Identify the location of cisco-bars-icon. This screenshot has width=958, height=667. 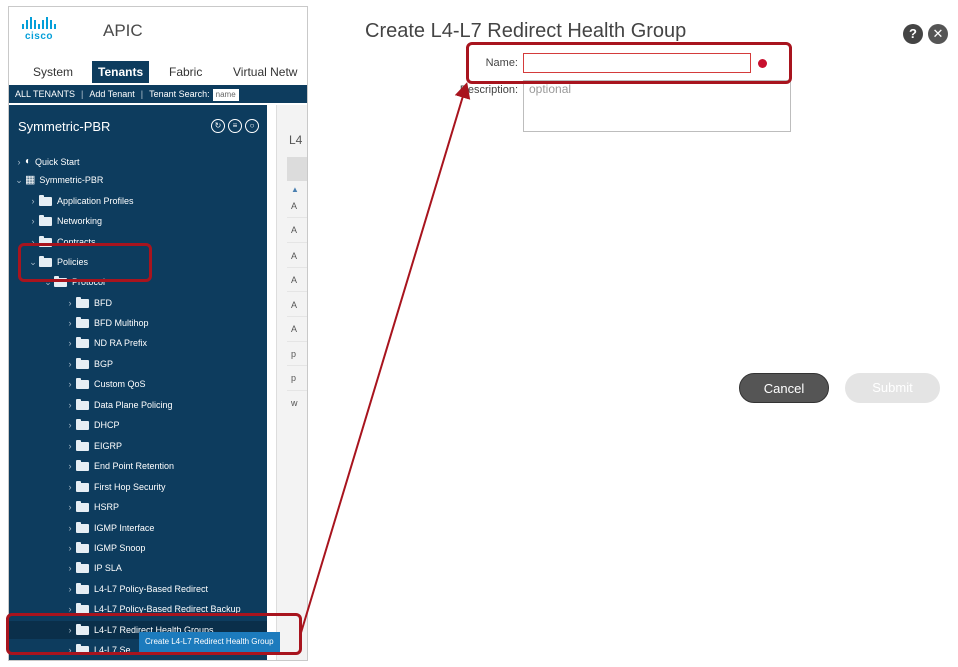
(39, 23).